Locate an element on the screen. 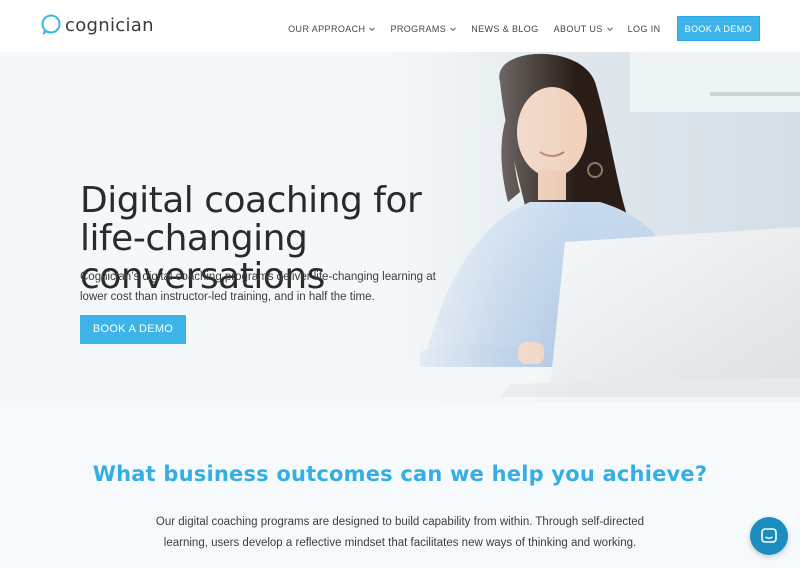  nav-our-approach: OUR APPROACH is located at coordinates (332, 28).